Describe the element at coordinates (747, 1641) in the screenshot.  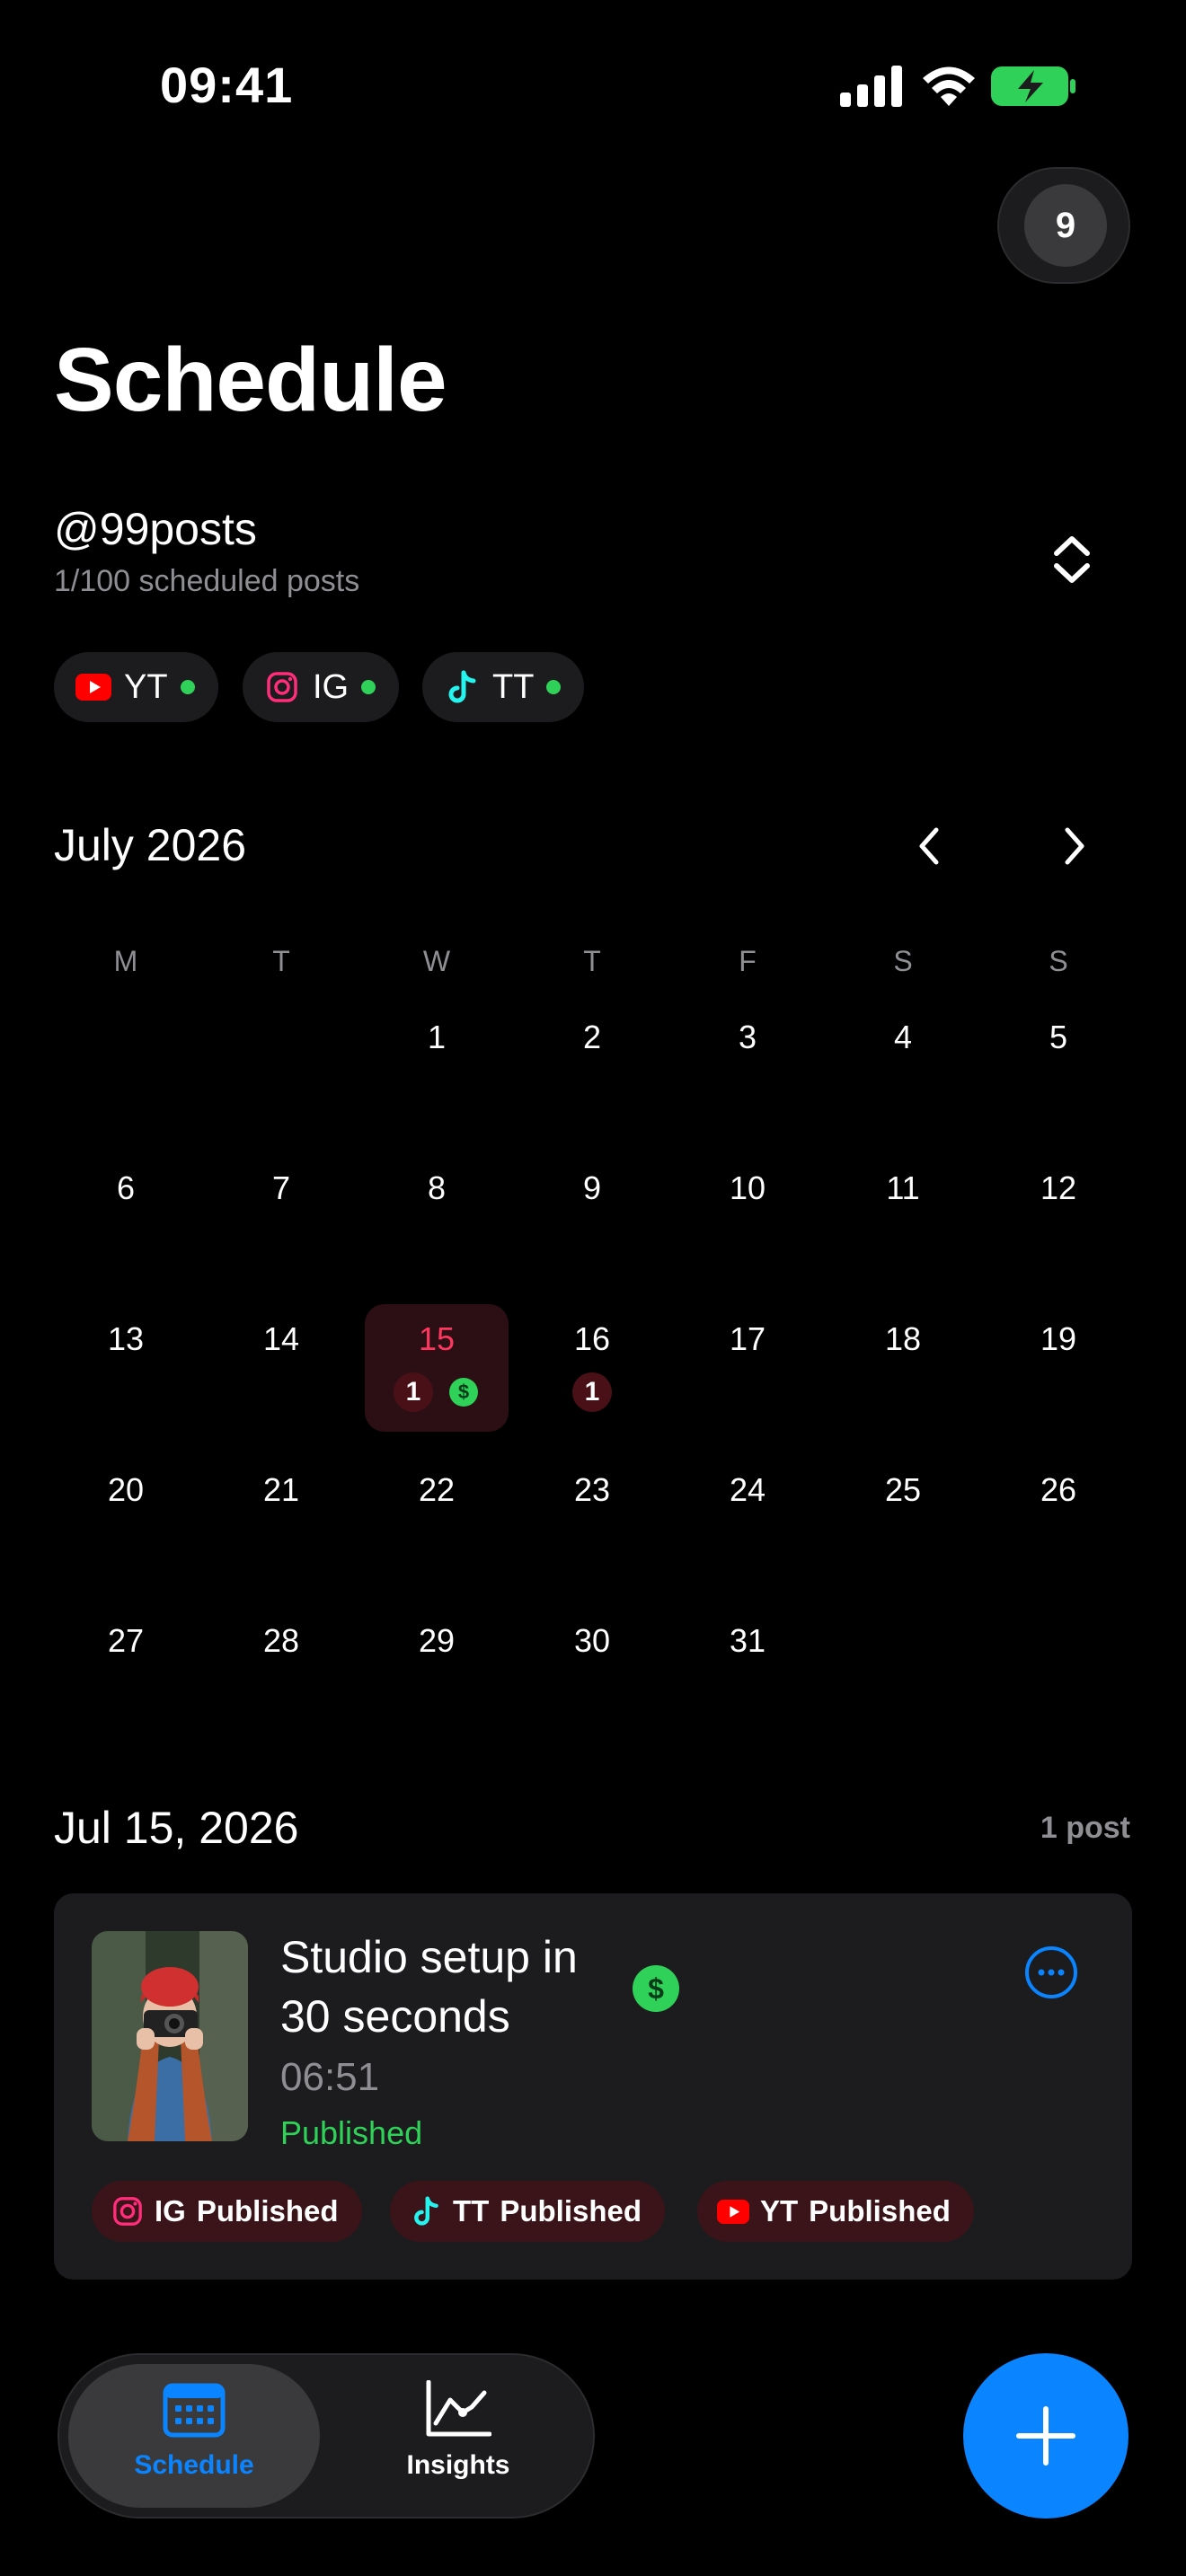
I see `calendar-day: 31` at that location.